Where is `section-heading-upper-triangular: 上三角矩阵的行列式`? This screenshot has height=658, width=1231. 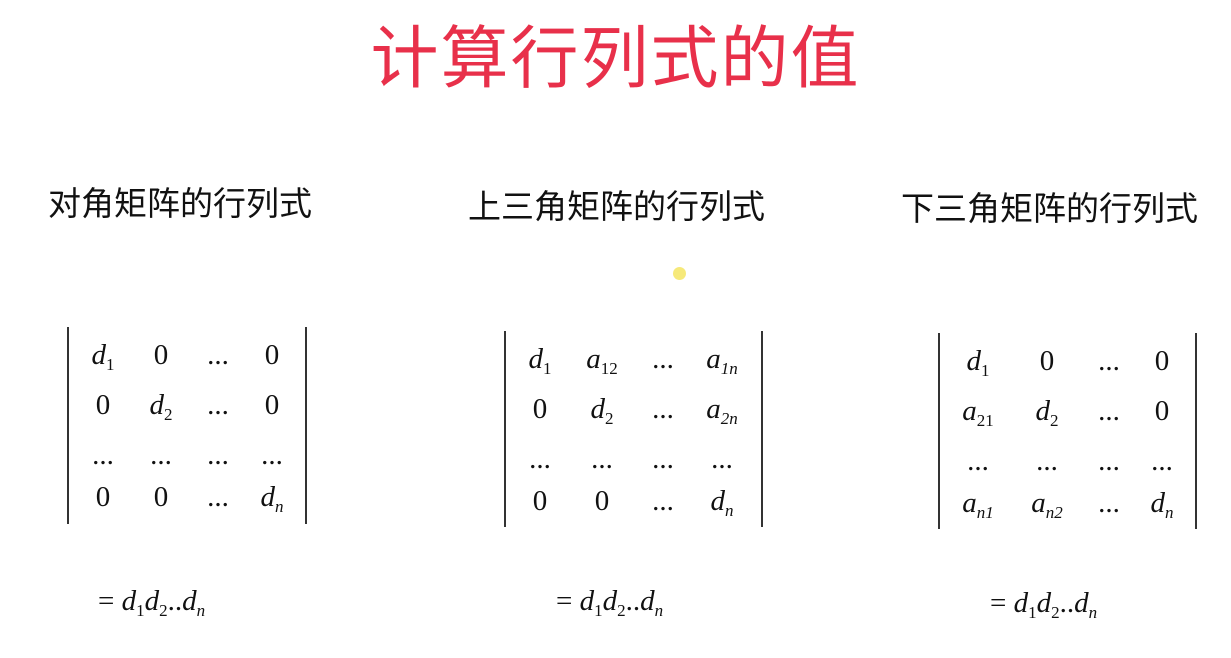 section-heading-upper-triangular: 上三角矩阵的行列式 is located at coordinates (616, 206).